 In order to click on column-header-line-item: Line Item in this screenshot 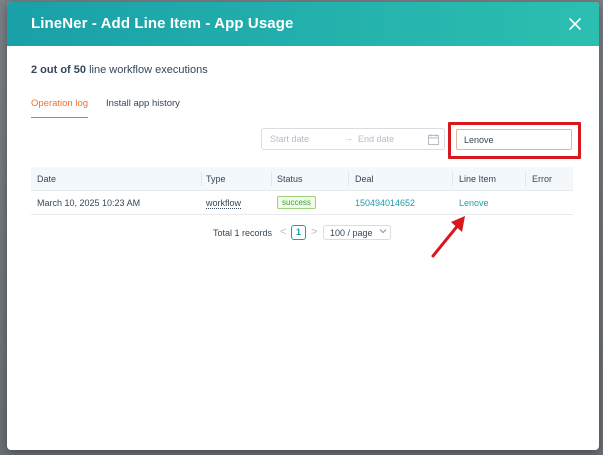, I will do `click(478, 179)`.